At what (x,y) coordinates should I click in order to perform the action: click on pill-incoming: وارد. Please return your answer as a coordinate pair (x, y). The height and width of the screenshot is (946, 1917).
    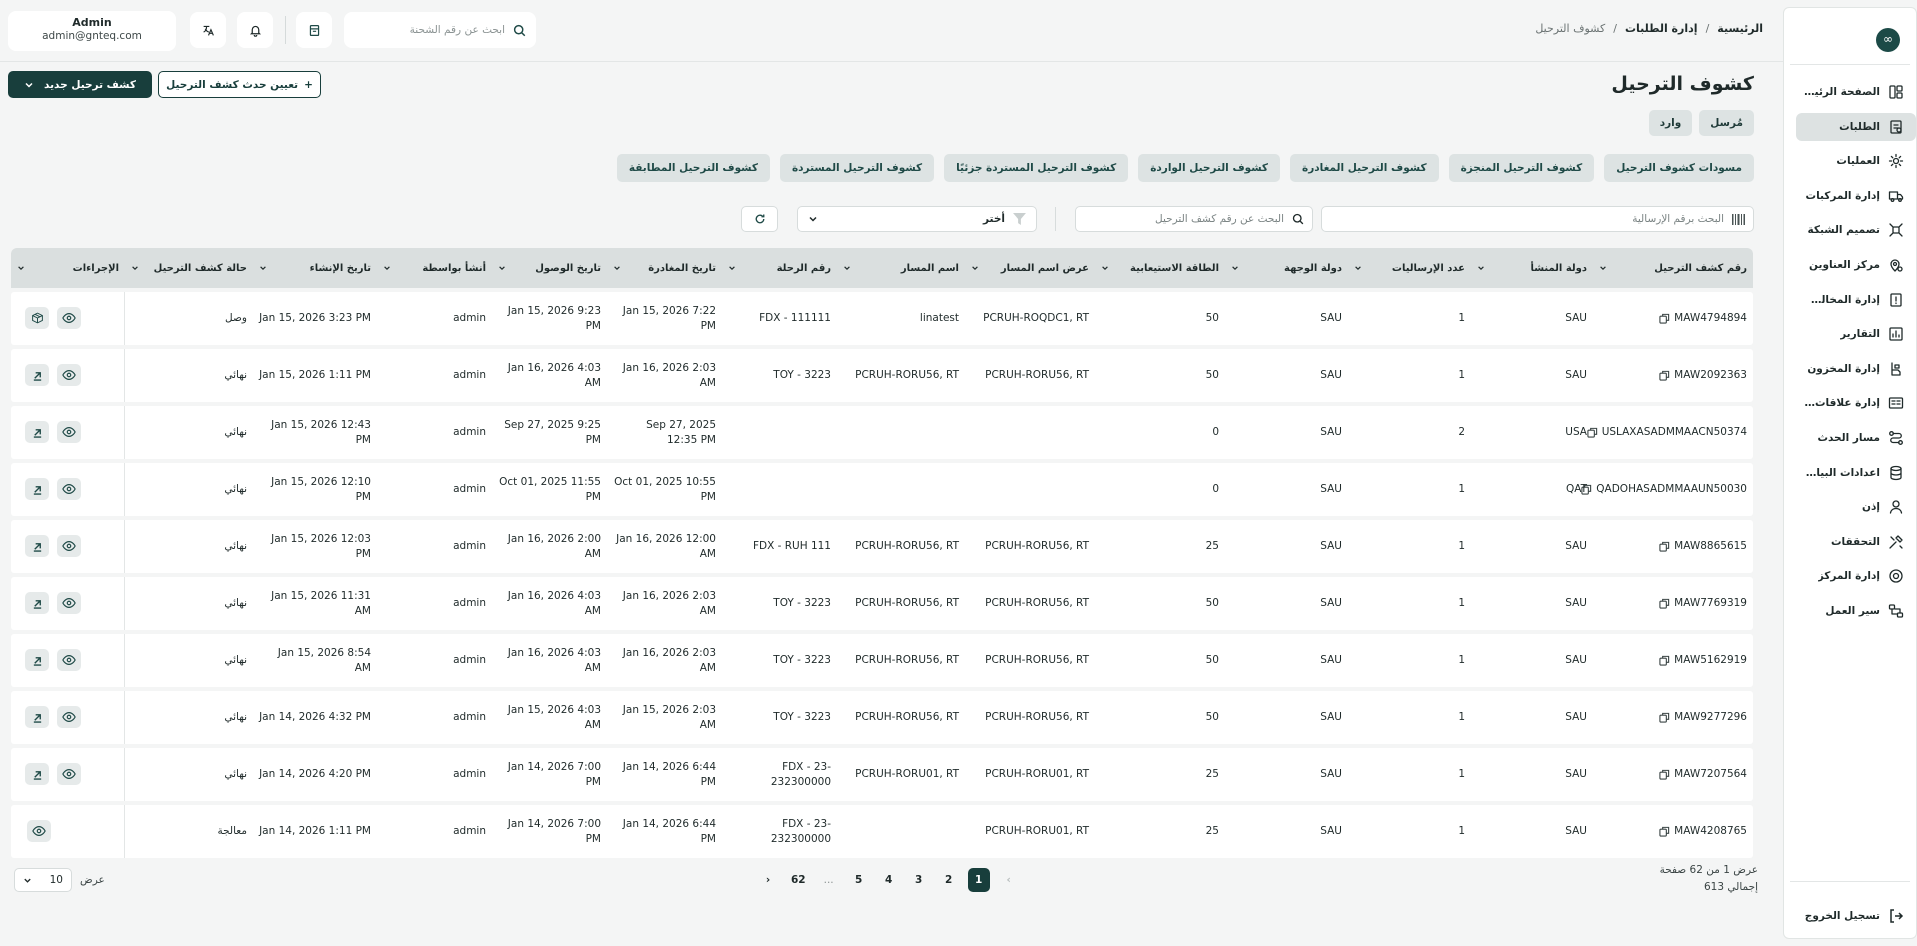
    Looking at the image, I should click on (1670, 123).